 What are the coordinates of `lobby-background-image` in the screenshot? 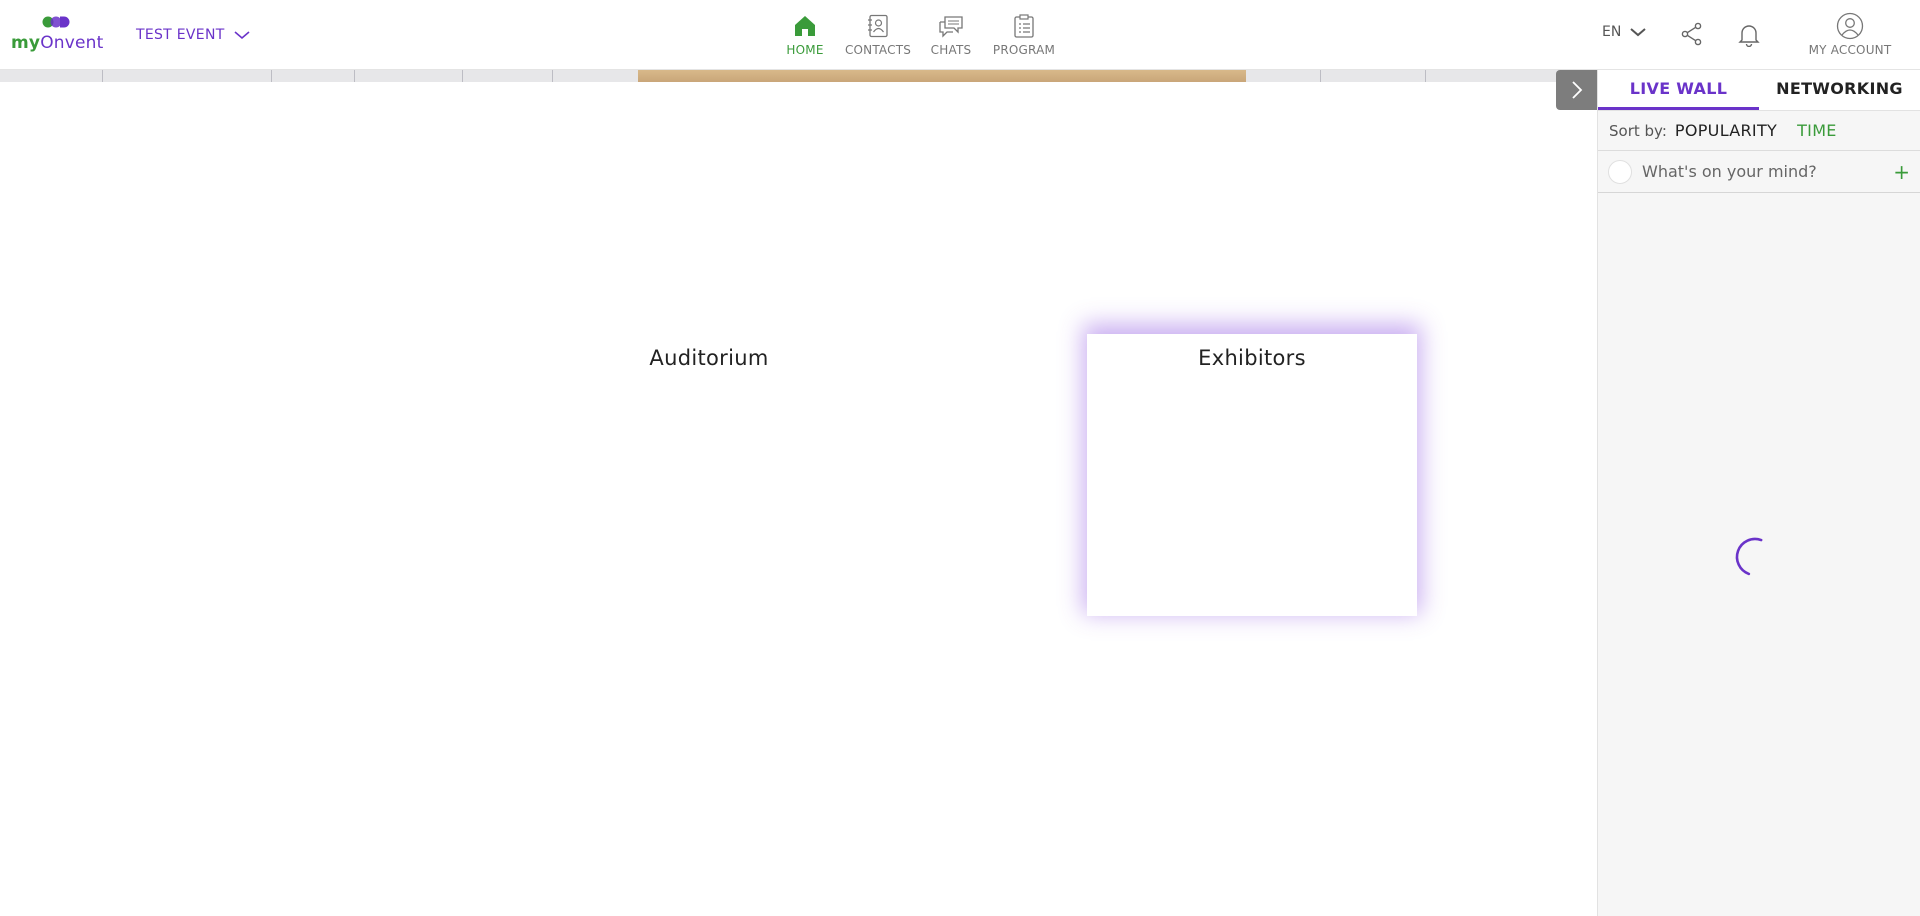 It's located at (798, 76).